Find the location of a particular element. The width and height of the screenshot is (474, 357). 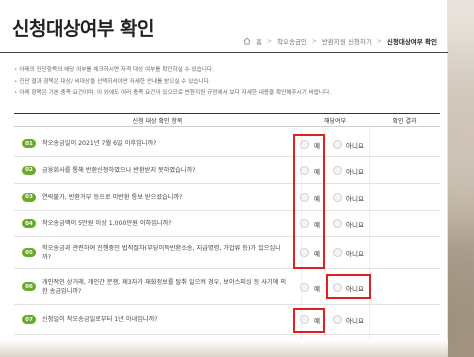

title-divider is located at coordinates (224, 52).